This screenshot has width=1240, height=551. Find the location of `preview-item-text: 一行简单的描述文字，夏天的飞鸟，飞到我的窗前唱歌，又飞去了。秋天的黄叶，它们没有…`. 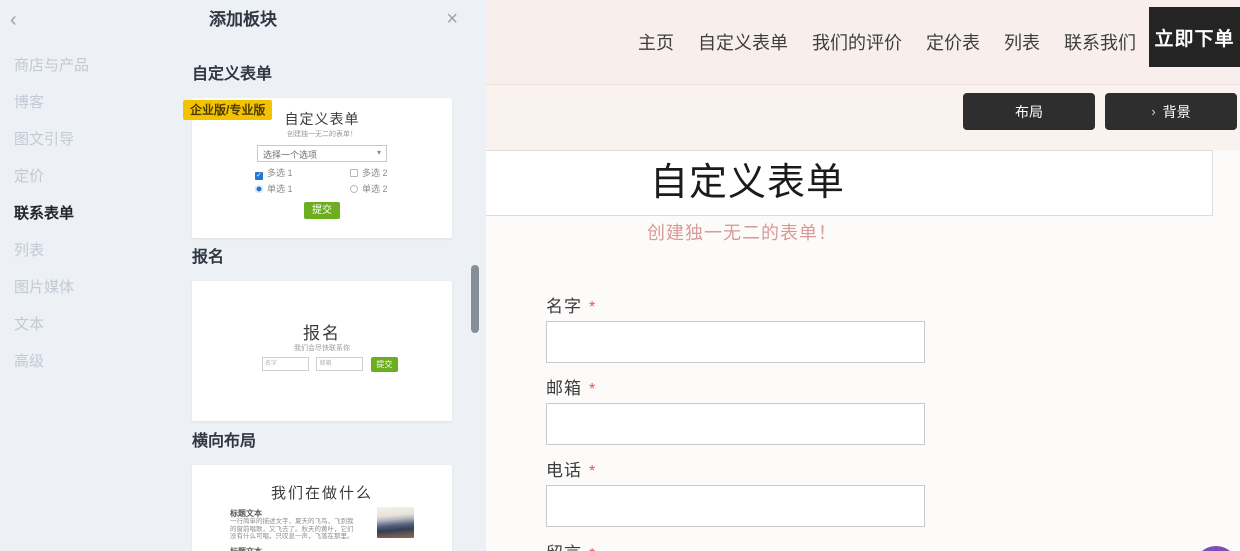

preview-item-text: 一行简单的描述文字，夏天的飞鸟，飞到我的窗前唱歌，又飞去了。秋天的黄叶，它们没有… is located at coordinates (292, 529).